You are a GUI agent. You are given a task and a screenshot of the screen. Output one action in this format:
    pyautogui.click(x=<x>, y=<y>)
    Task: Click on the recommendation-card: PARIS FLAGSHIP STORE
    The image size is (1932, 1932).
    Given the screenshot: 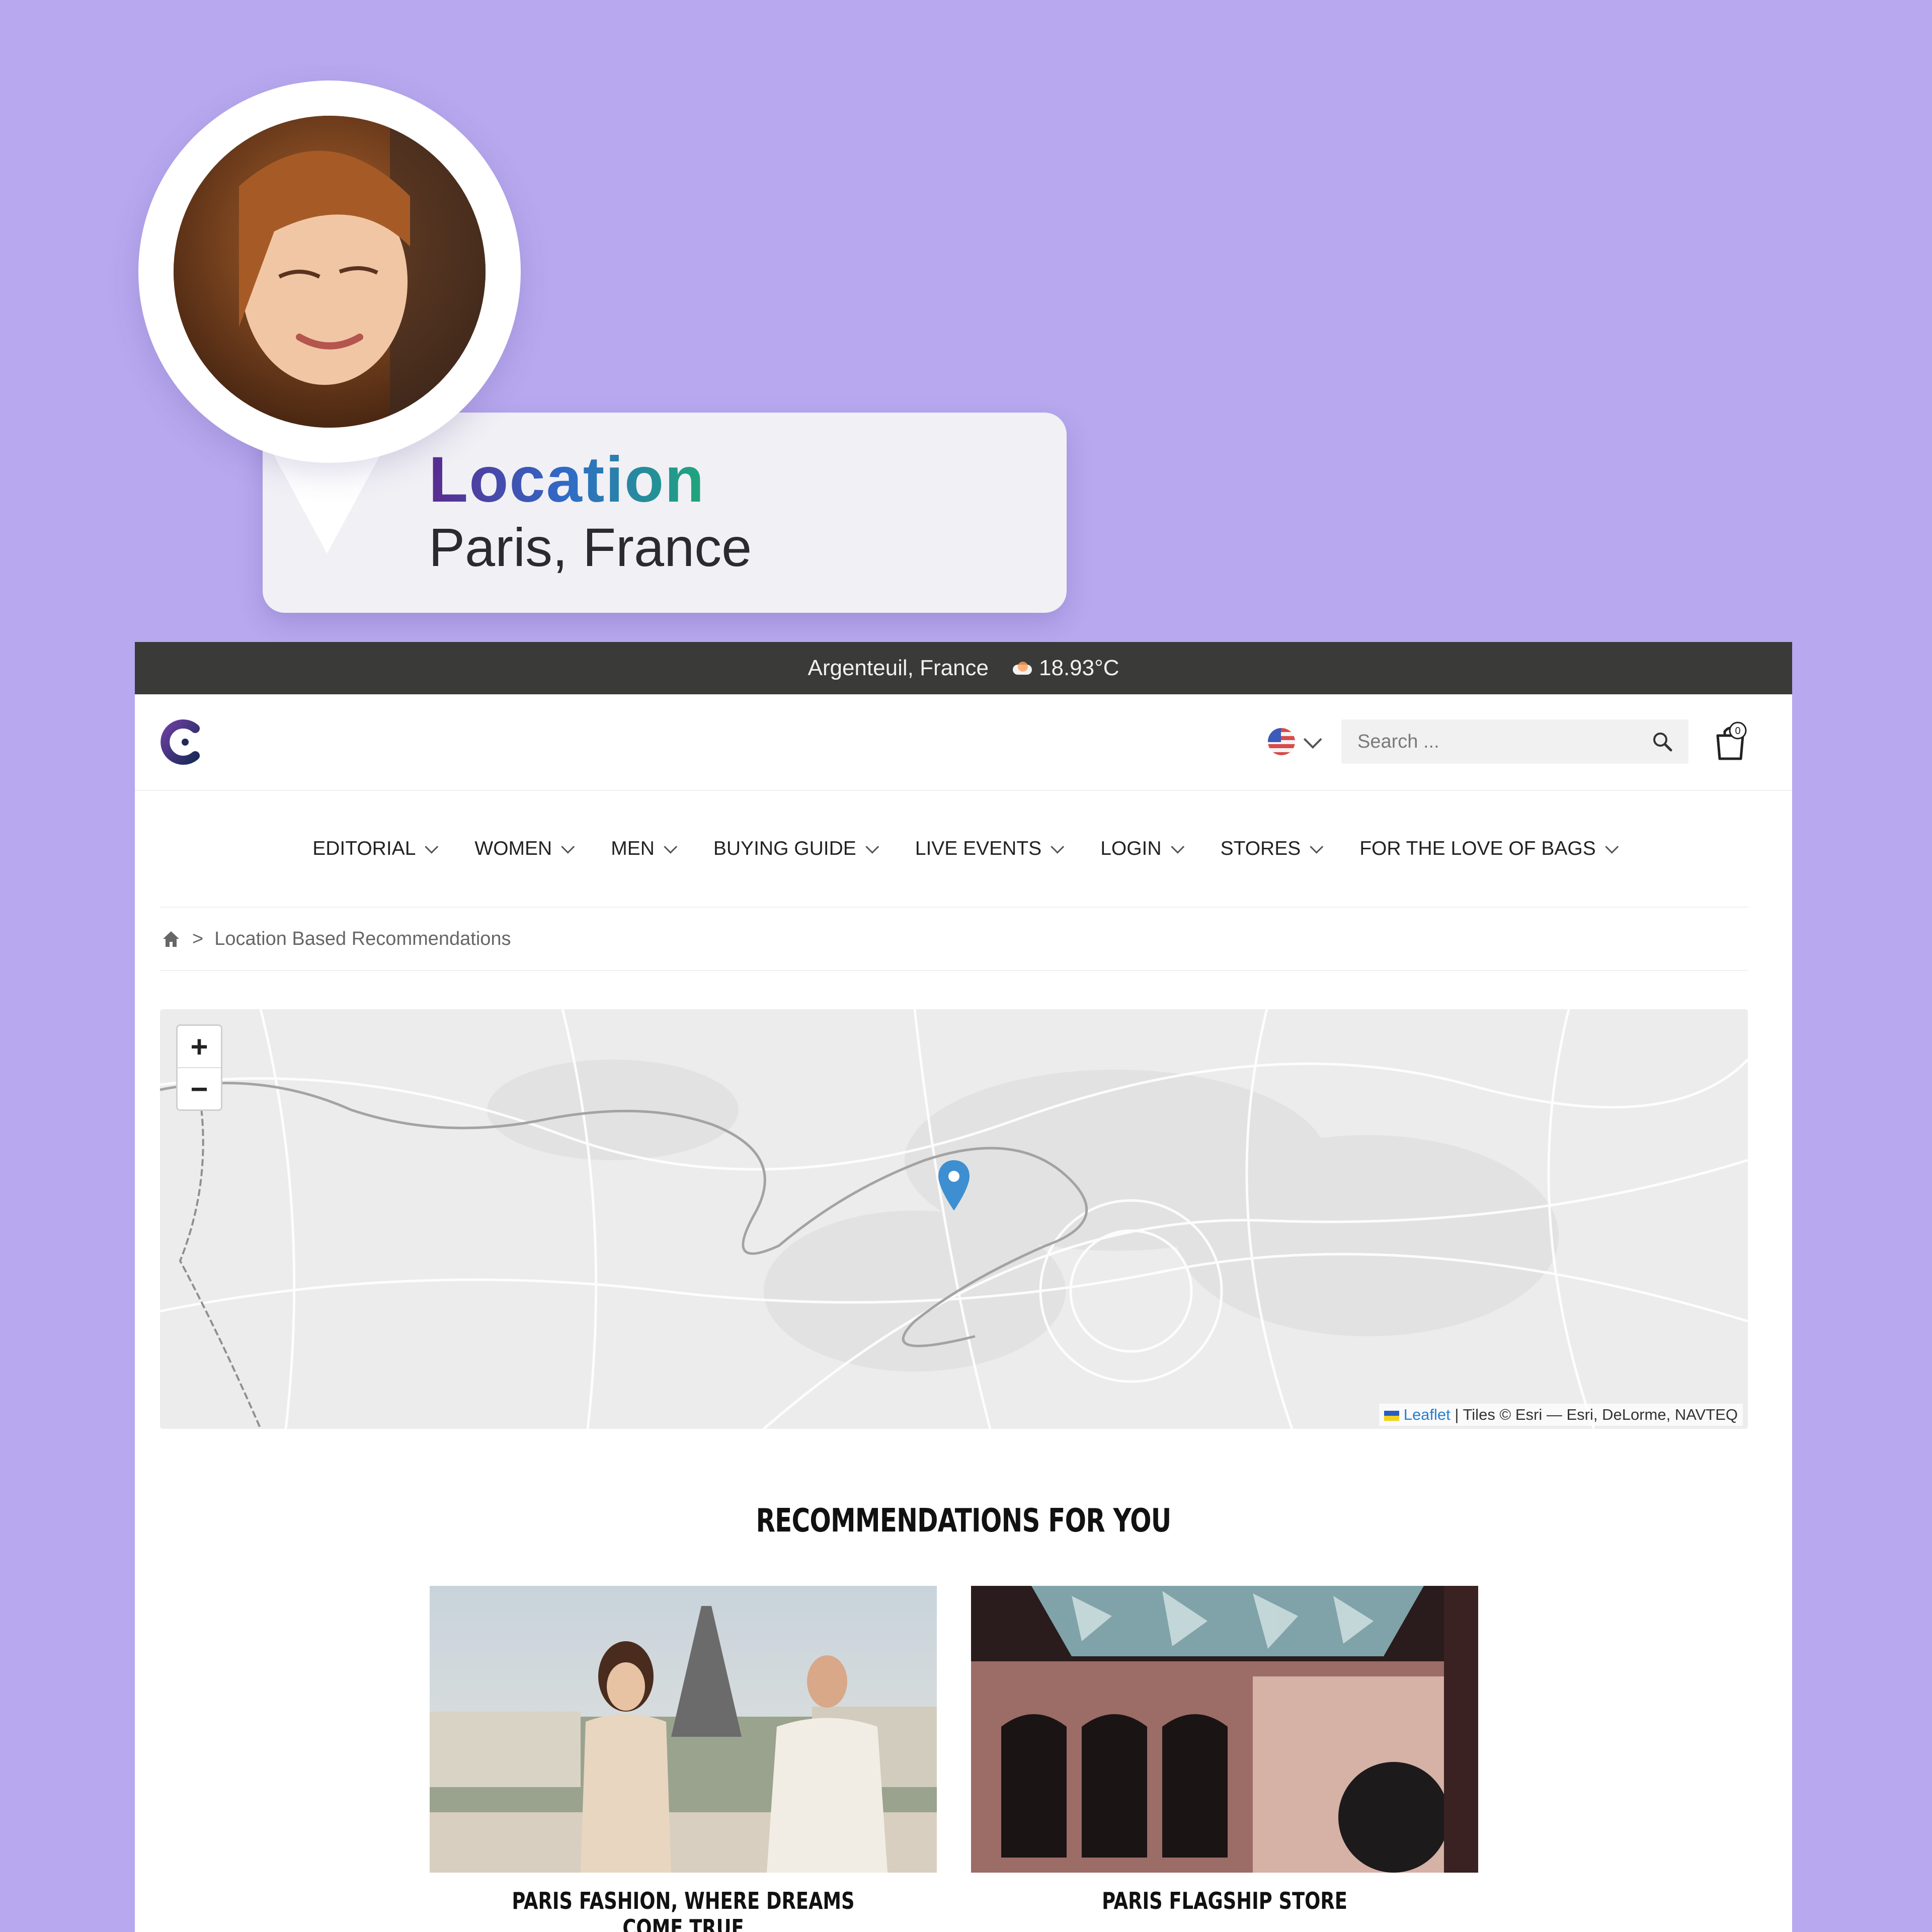 What is the action you would take?
    pyautogui.click(x=1225, y=1759)
    